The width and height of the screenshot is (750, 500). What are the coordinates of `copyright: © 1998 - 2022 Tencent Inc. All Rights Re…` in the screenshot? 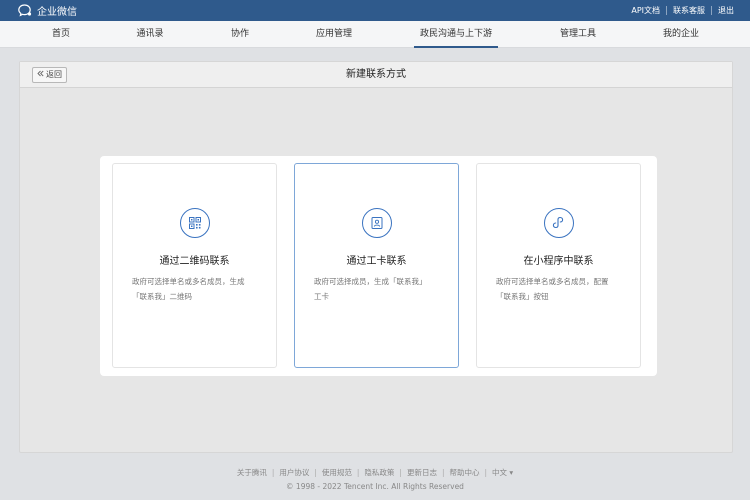 It's located at (375, 486).